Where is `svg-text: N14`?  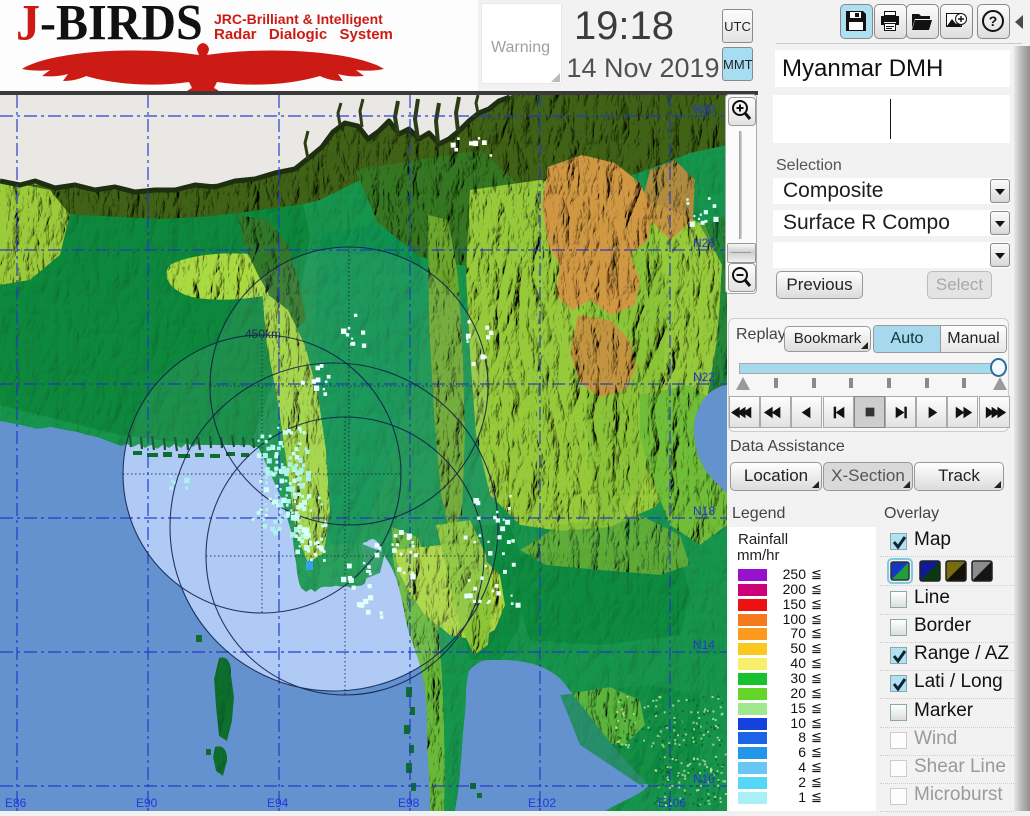 svg-text: N14 is located at coordinates (704, 645).